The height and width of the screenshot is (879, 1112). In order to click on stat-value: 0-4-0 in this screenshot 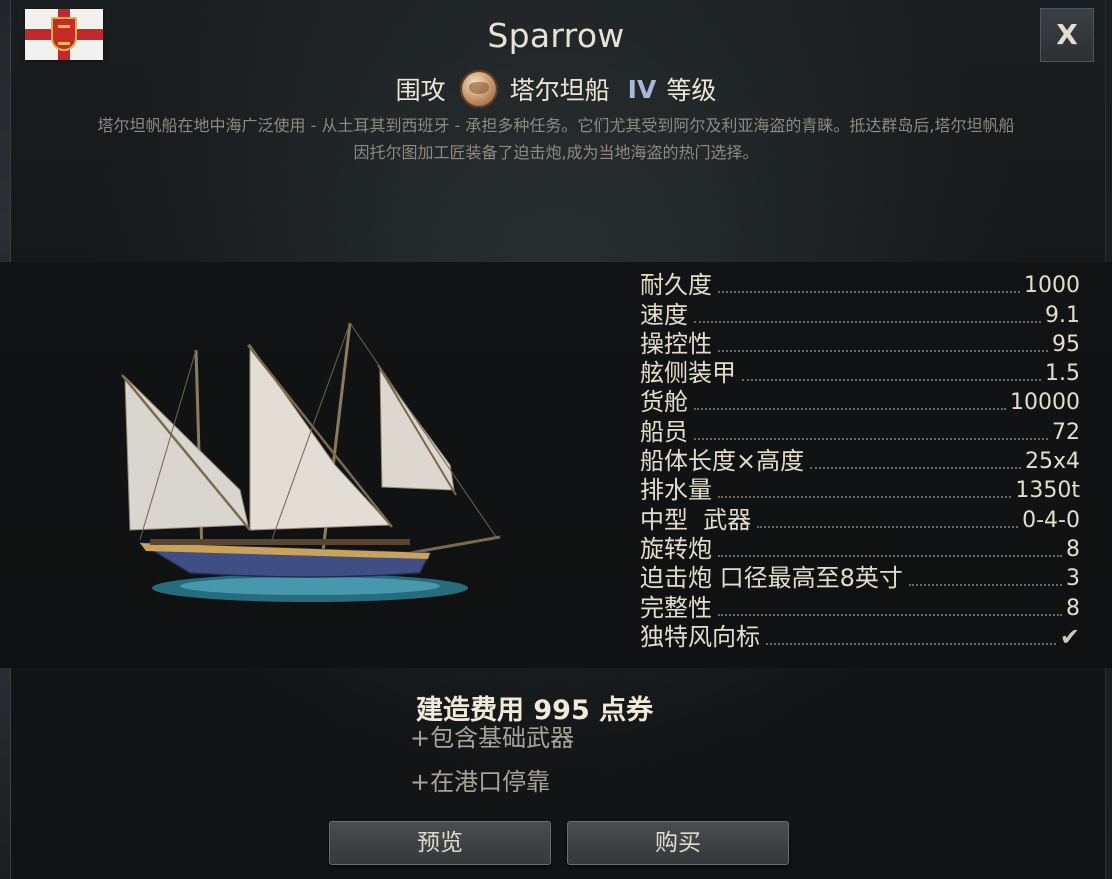, I will do `click(1051, 520)`.